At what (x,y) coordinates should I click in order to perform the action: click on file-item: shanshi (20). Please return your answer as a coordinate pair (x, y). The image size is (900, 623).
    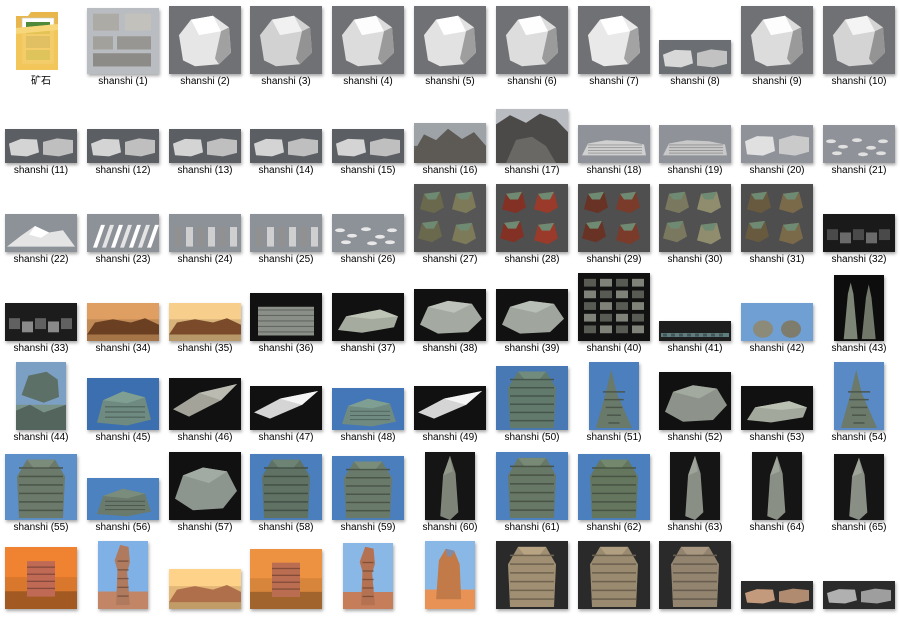
    Looking at the image, I should click on (777, 133).